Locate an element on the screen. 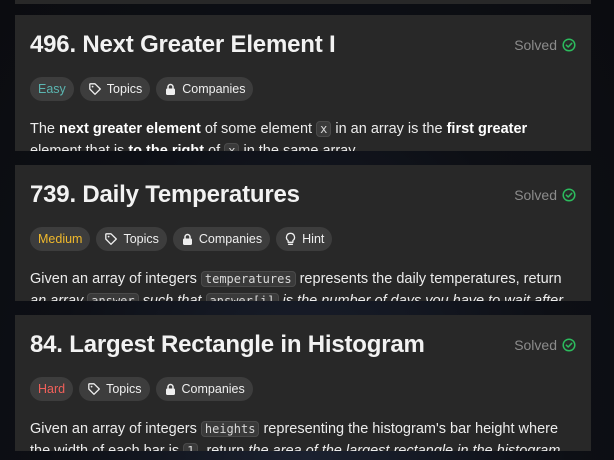 The width and height of the screenshot is (614, 460). problem-title: 739. Daily Temperatures is located at coordinates (165, 195).